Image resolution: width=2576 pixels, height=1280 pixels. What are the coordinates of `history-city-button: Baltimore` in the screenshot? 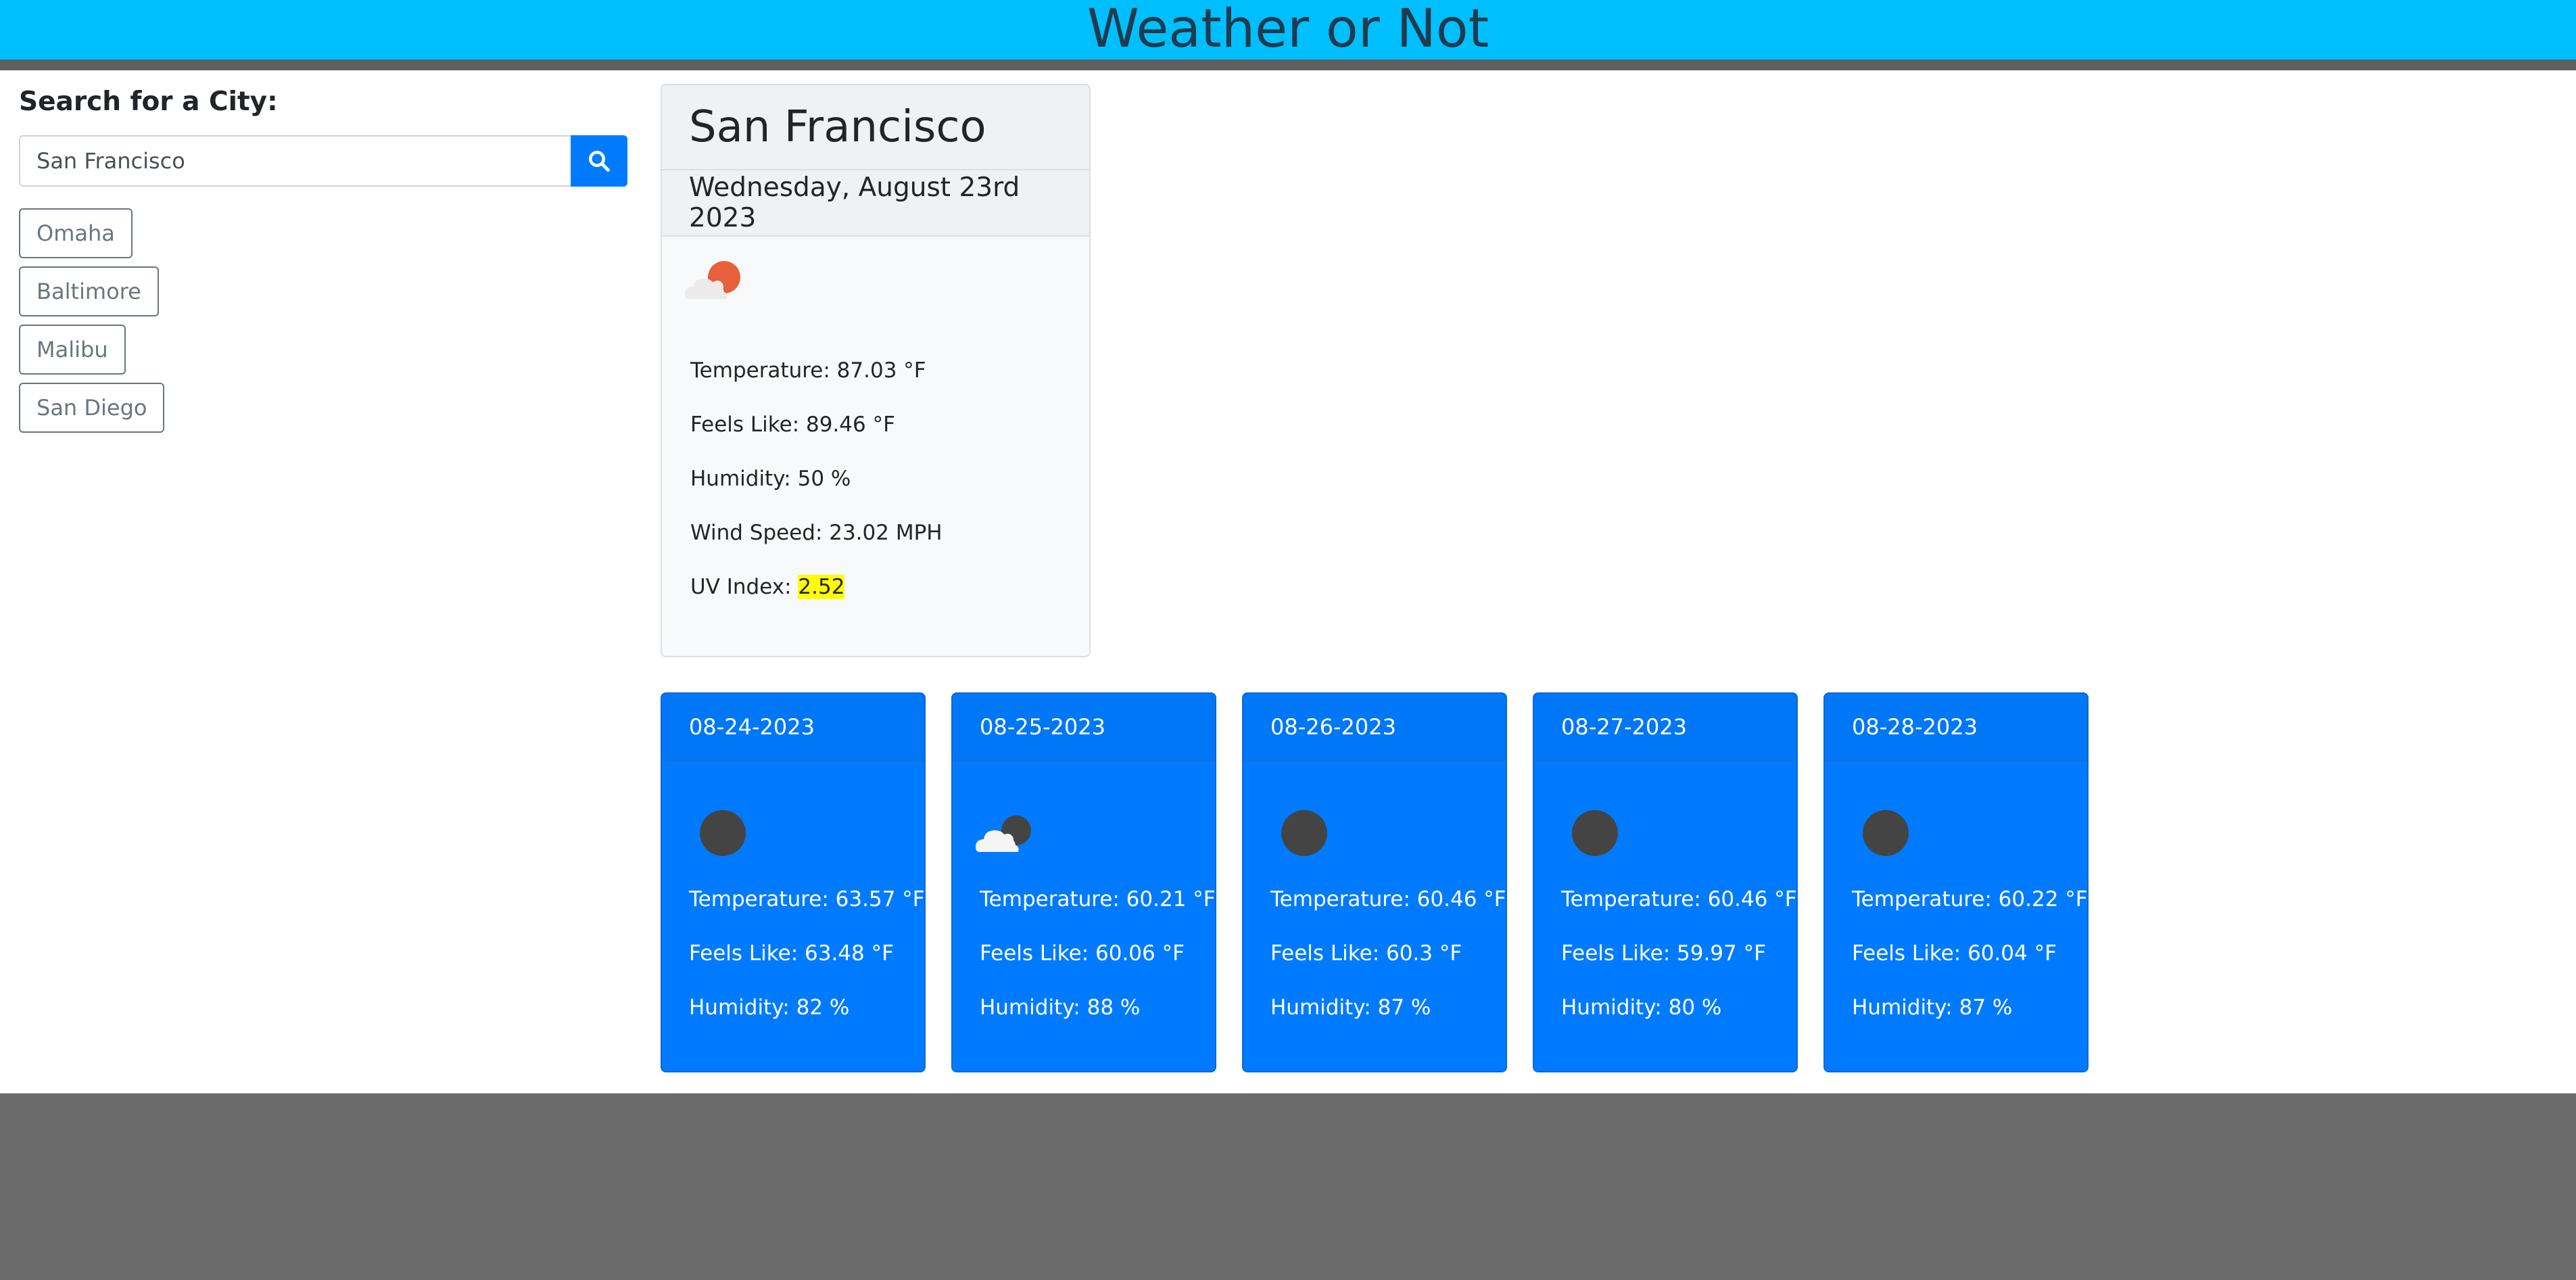 It's located at (89, 291).